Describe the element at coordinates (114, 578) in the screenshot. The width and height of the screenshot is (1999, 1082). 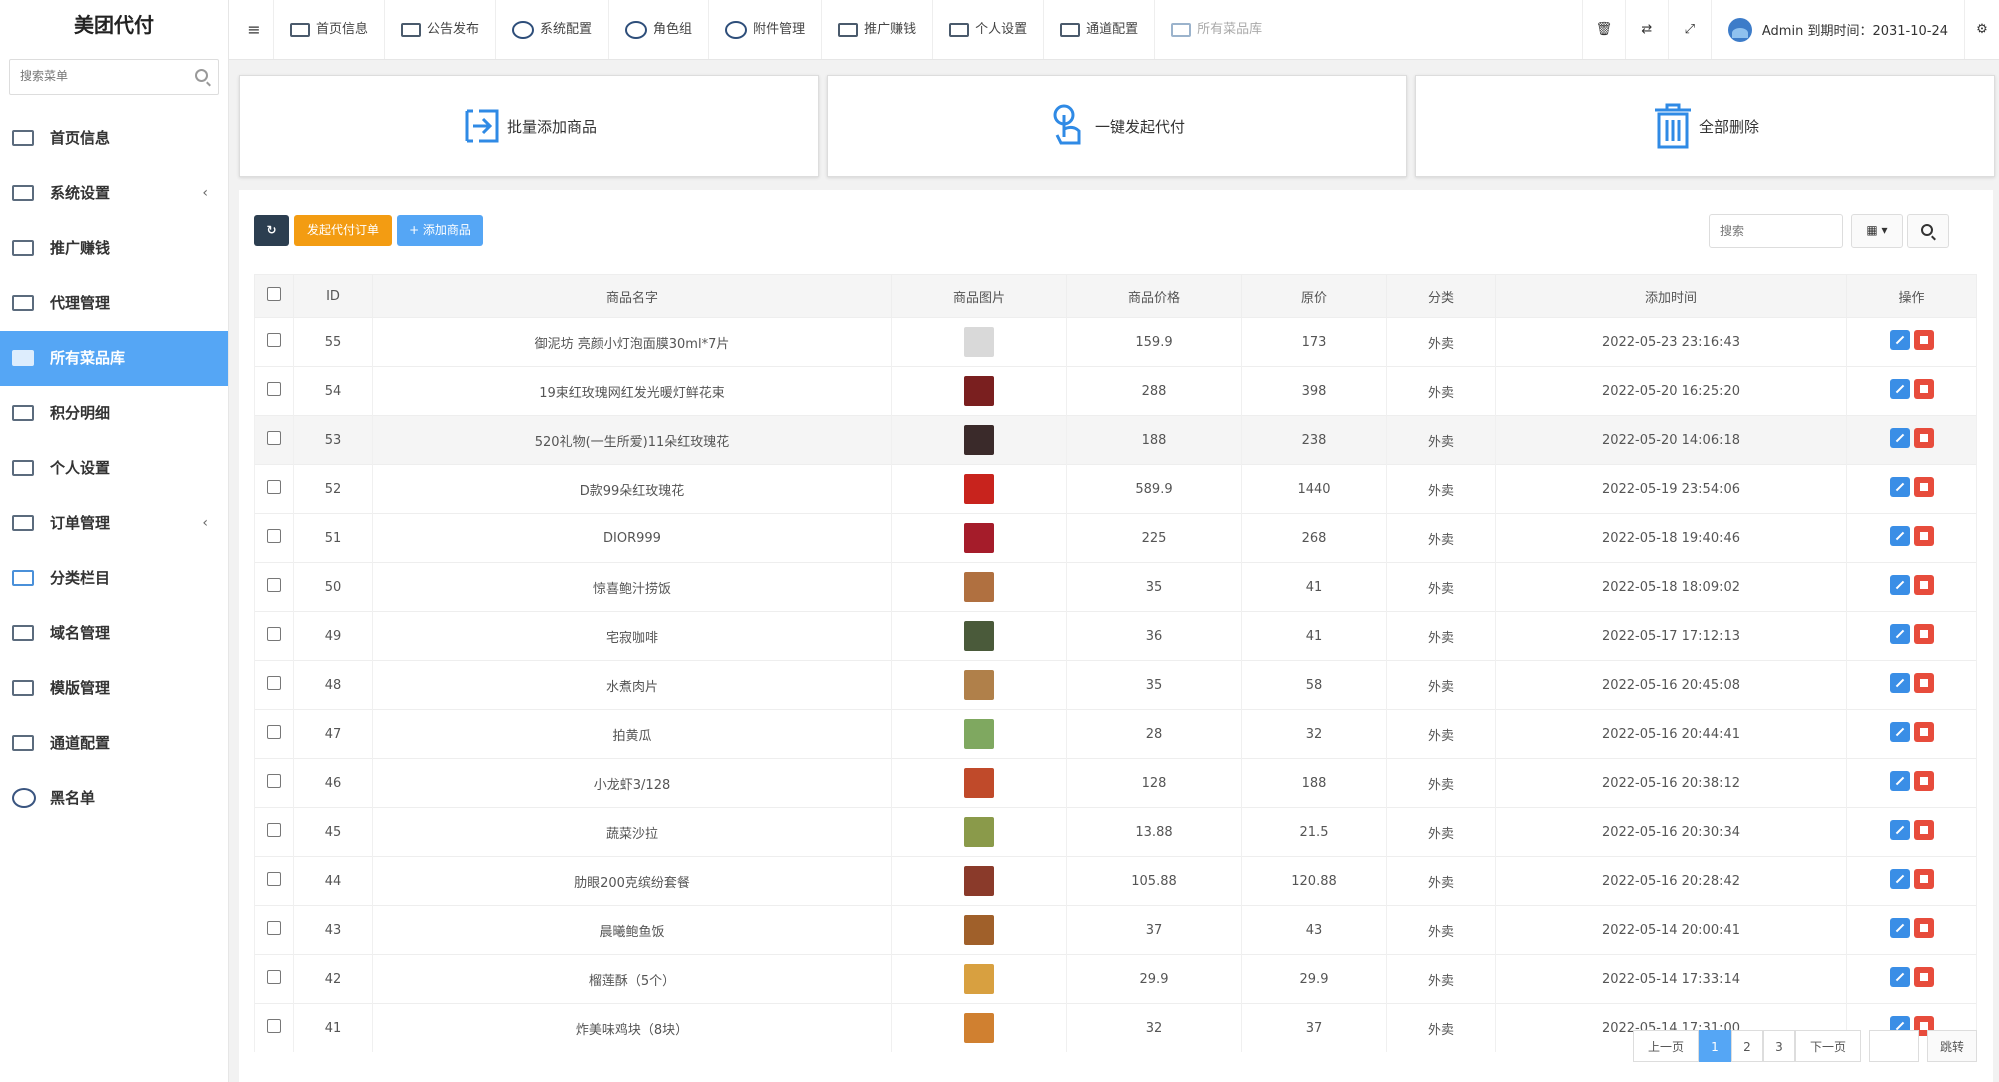
I see `sidebar-item-category: 分类栏目` at that location.